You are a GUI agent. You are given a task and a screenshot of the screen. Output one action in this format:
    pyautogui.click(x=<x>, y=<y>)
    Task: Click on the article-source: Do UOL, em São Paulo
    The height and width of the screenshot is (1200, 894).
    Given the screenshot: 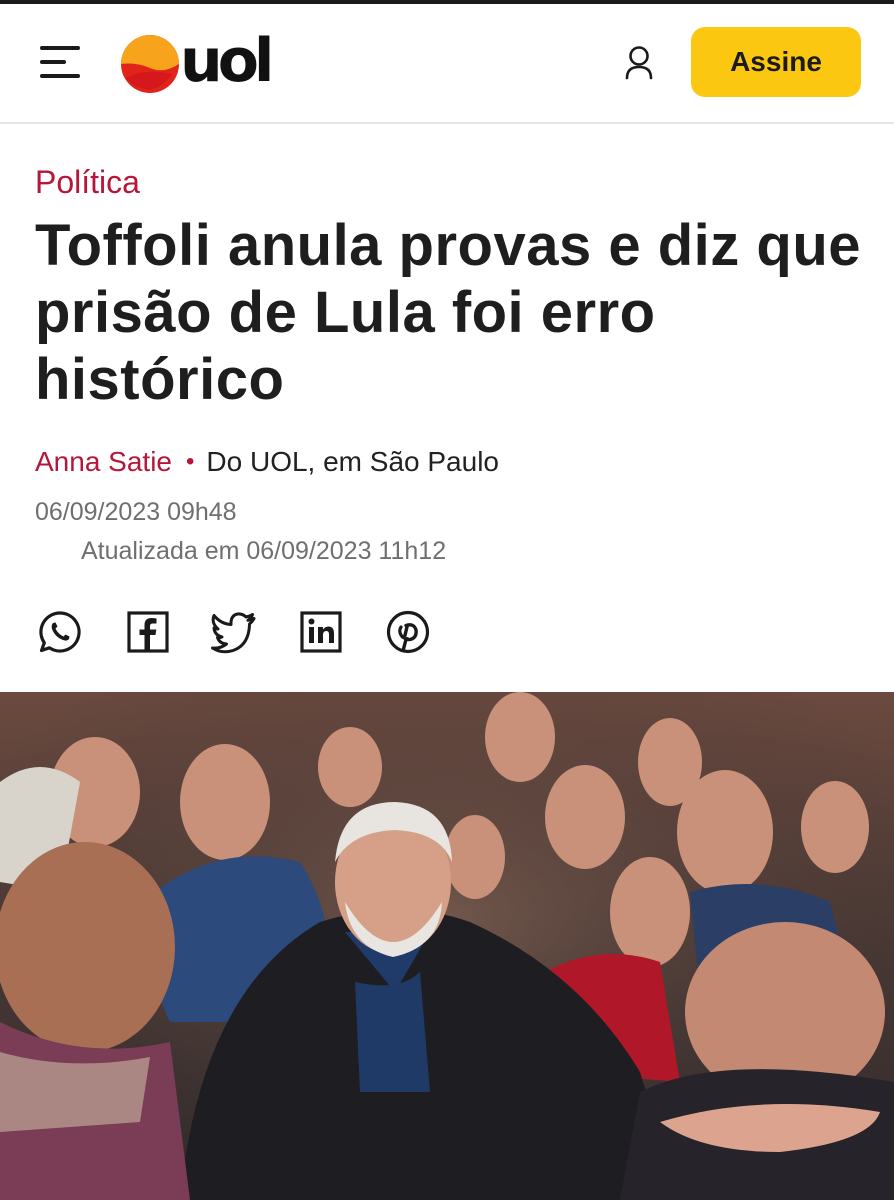 What is the action you would take?
    pyautogui.click(x=352, y=461)
    